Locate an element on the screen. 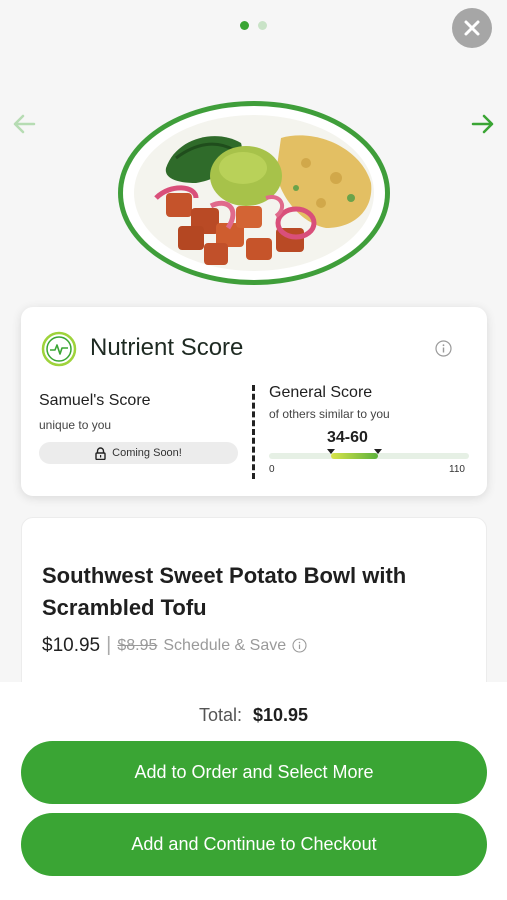  score-range-track is located at coordinates (369, 454).